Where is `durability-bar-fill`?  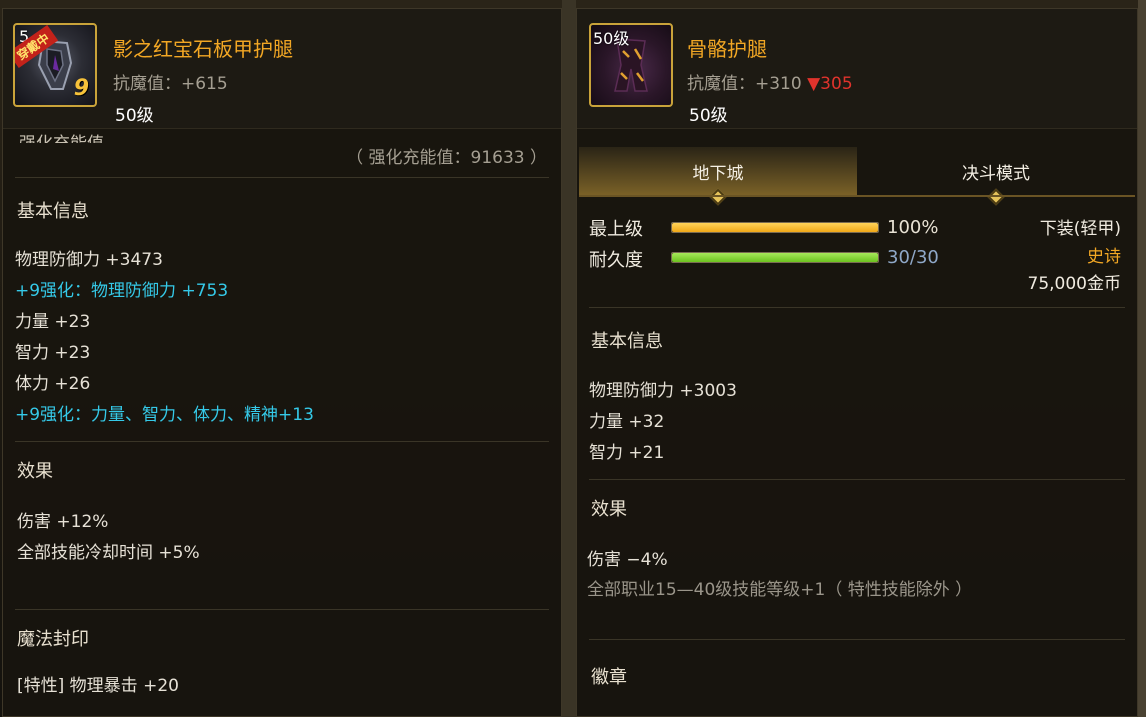 durability-bar-fill is located at coordinates (775, 257).